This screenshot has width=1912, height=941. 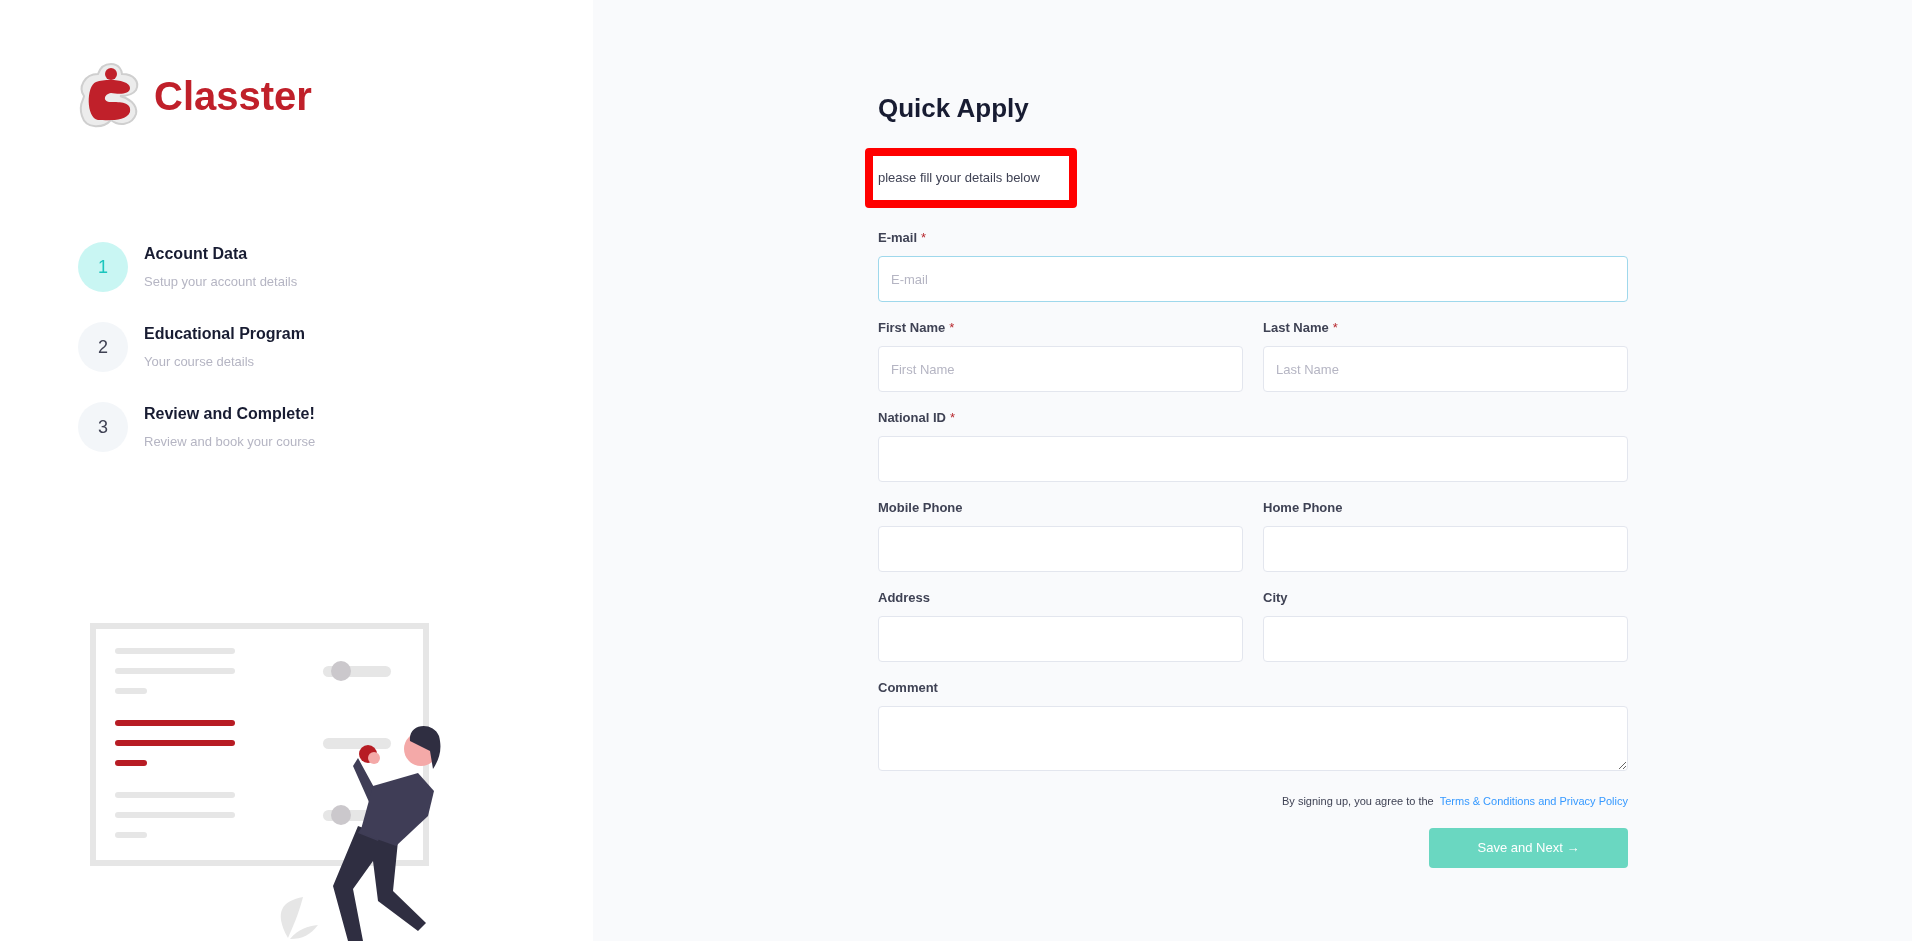 What do you see at coordinates (103, 347) in the screenshot?
I see `step-number: 2` at bounding box center [103, 347].